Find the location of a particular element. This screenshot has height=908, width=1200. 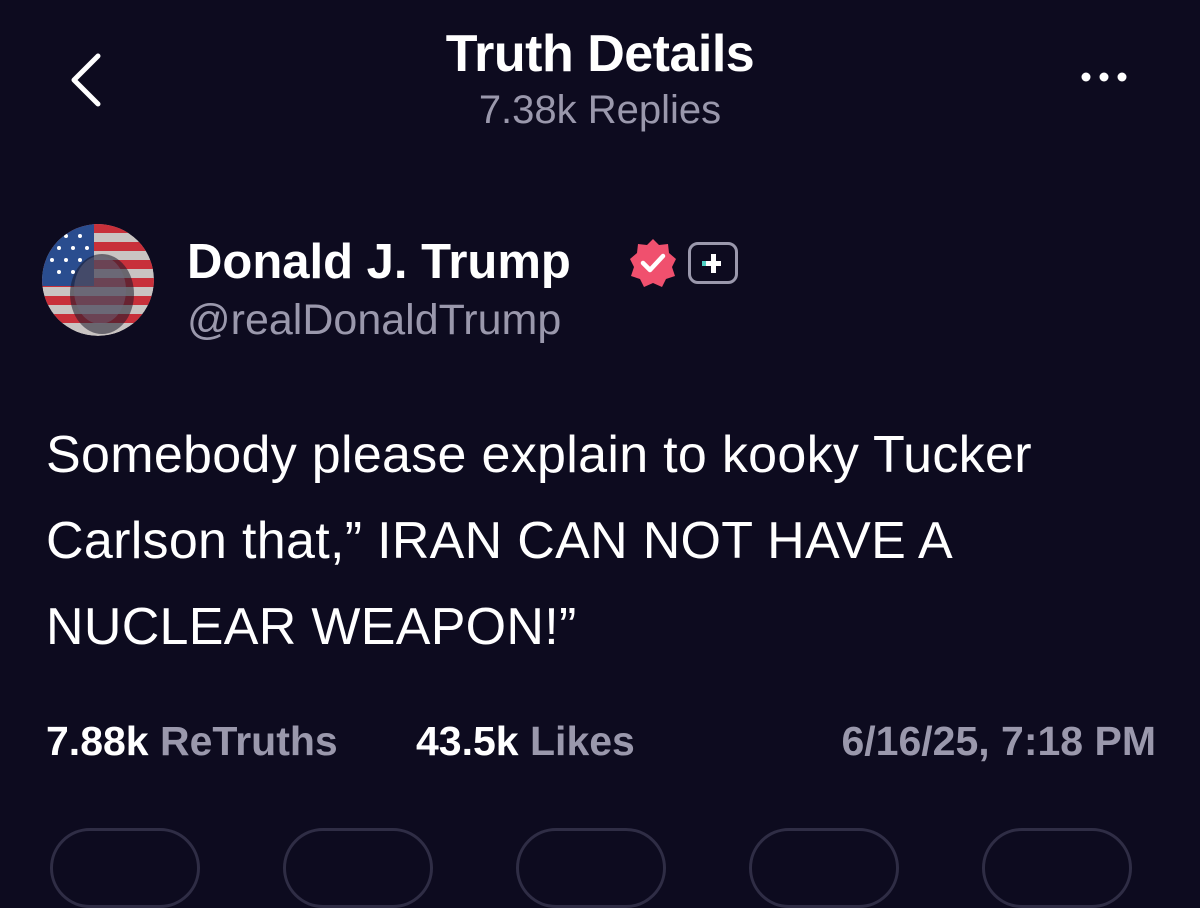

retruths-stat: 7.88k ReTruths is located at coordinates (192, 741).